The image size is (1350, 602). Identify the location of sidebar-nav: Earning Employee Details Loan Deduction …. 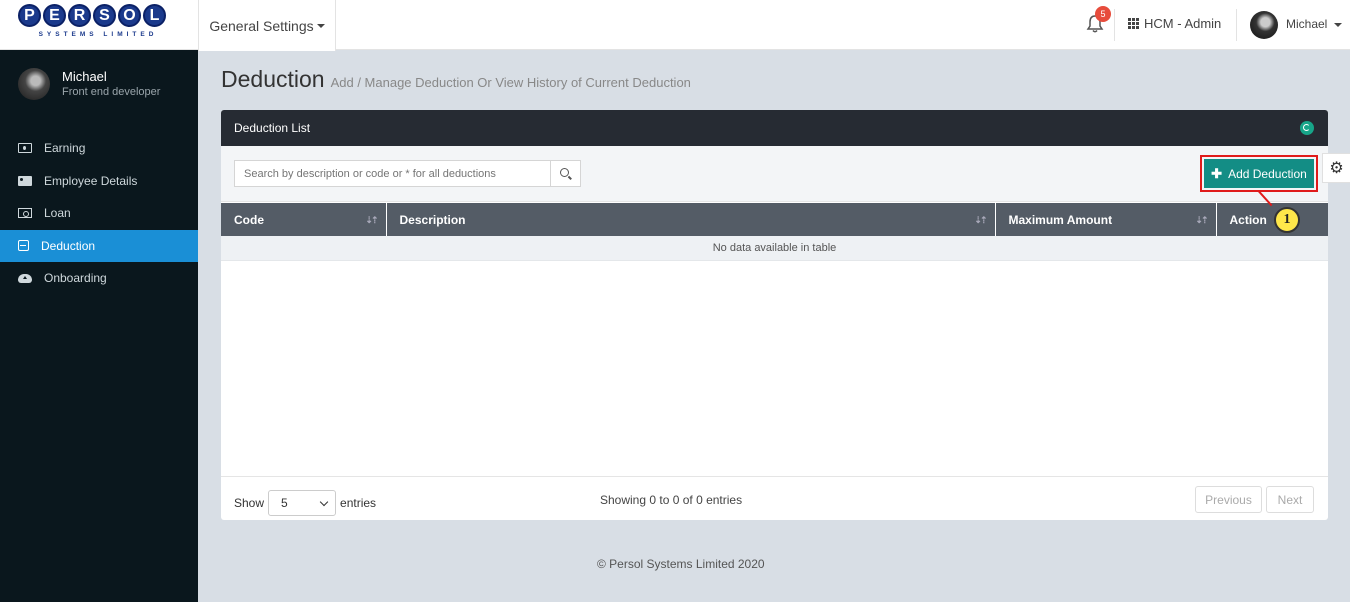
(99, 213).